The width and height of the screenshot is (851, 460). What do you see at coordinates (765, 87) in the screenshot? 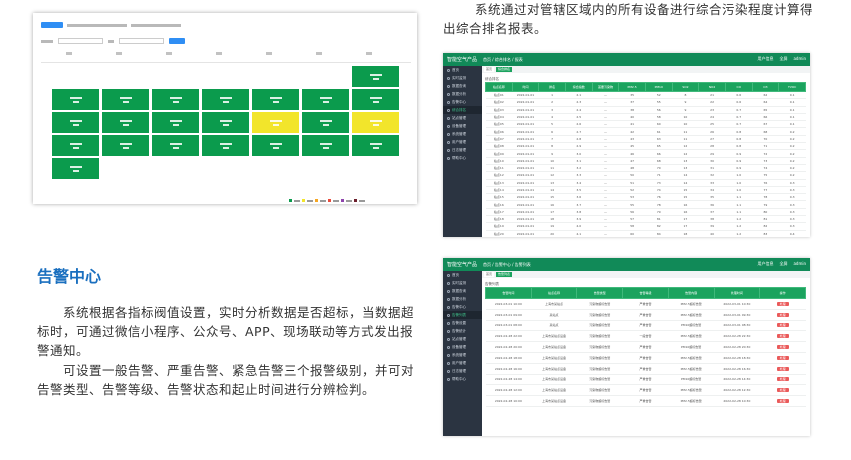
I see `column-header: O3` at bounding box center [765, 87].